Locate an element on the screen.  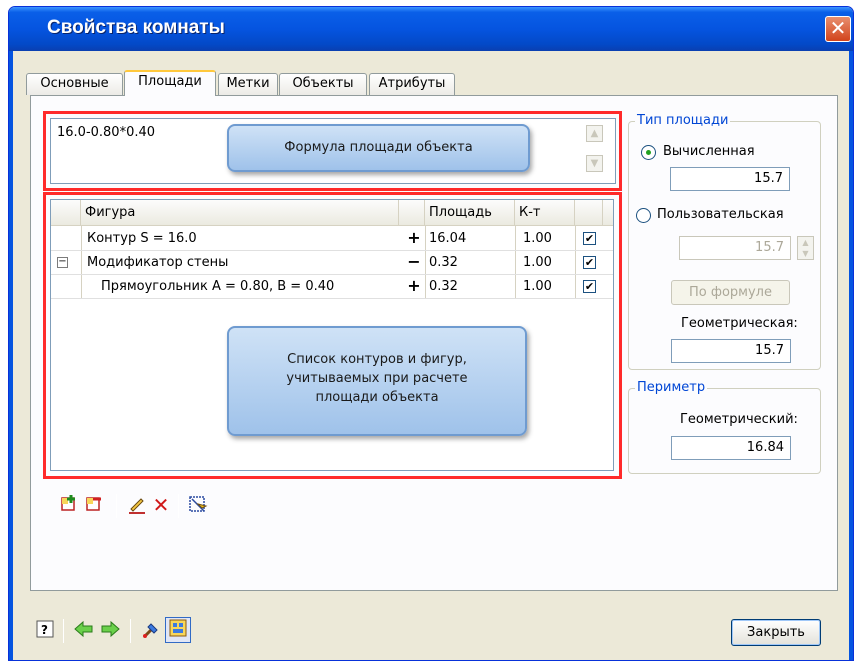
by-formula-button: По формуле is located at coordinates (730, 292).